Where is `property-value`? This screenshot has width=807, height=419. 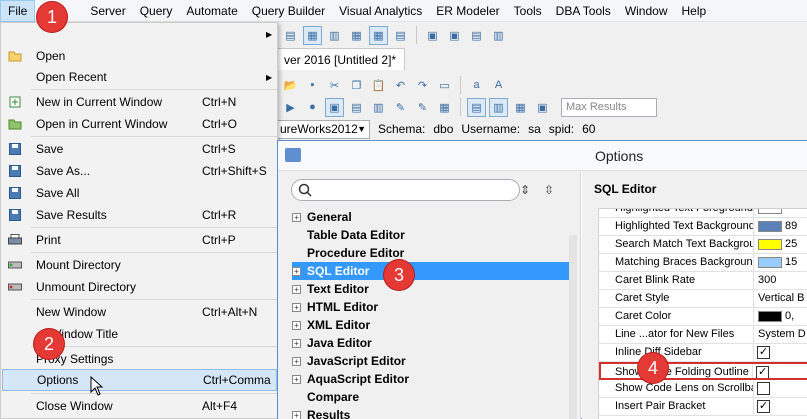
property-value is located at coordinates (780, 213).